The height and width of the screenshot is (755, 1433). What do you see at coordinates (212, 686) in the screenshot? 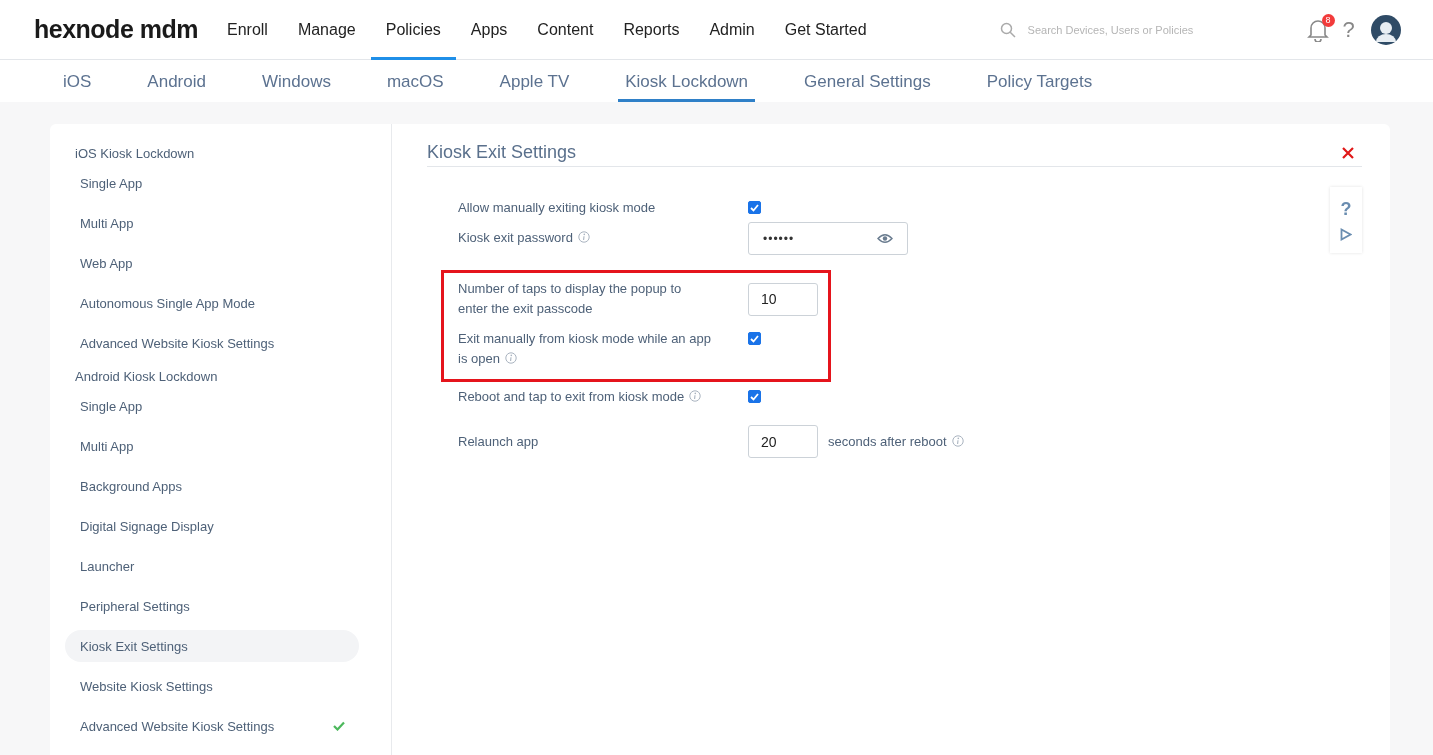
I see `sidebar-item: Website Kiosk Settings` at bounding box center [212, 686].